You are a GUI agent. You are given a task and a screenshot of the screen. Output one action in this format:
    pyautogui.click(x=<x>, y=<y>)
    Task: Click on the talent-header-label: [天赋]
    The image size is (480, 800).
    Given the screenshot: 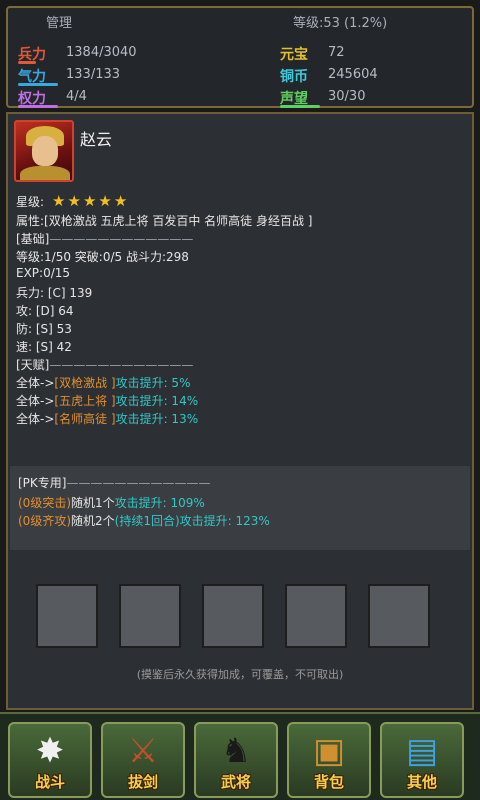 What is the action you would take?
    pyautogui.click(x=33, y=365)
    